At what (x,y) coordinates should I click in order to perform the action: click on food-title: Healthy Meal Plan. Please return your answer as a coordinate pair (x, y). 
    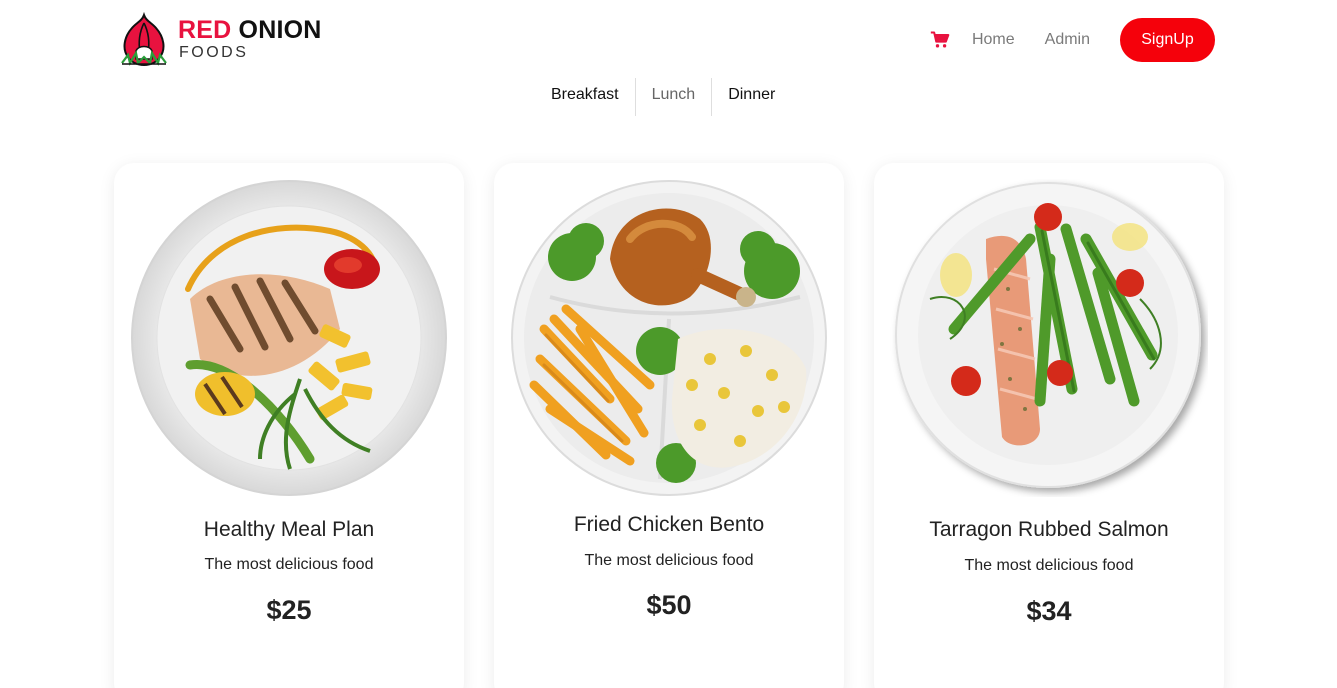
    Looking at the image, I should click on (289, 529).